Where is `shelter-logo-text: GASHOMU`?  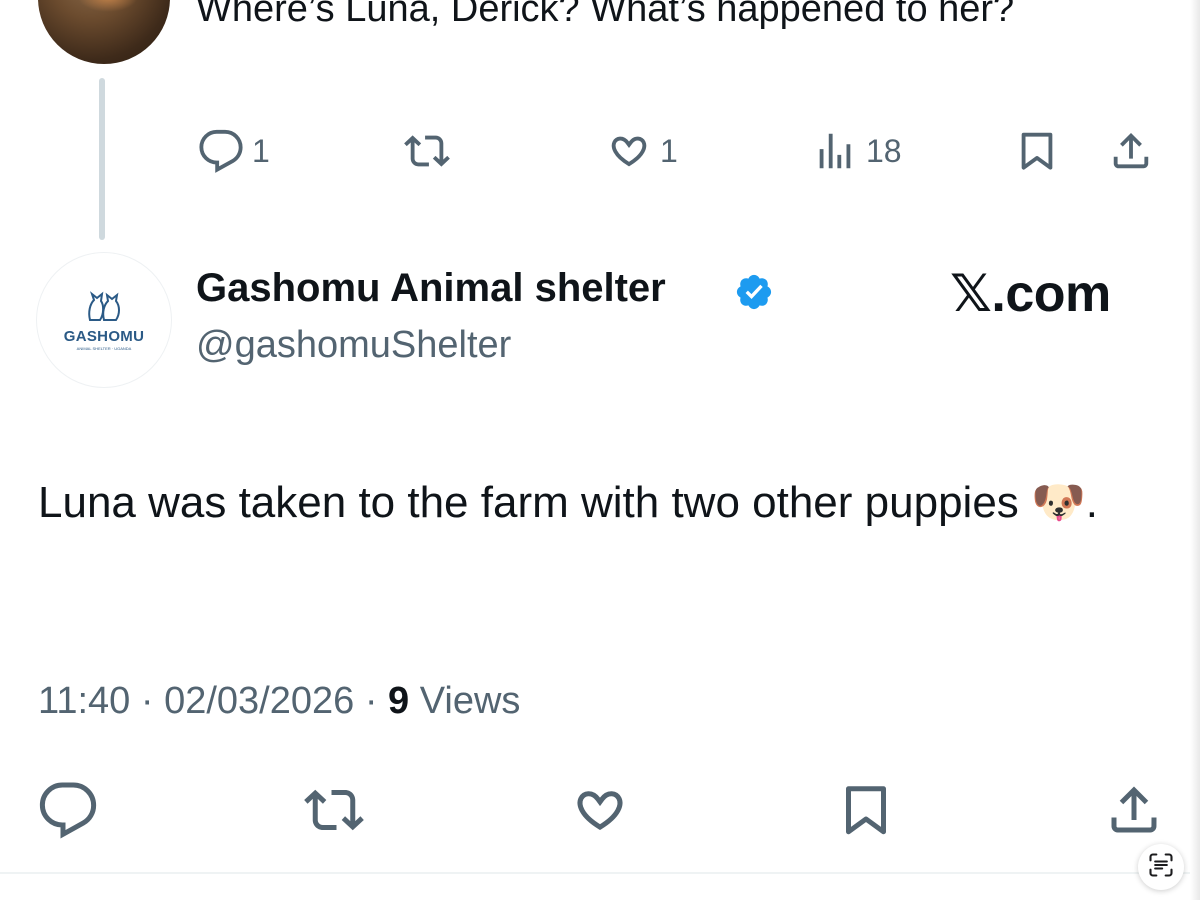
shelter-logo-text: GASHOMU is located at coordinates (104, 336).